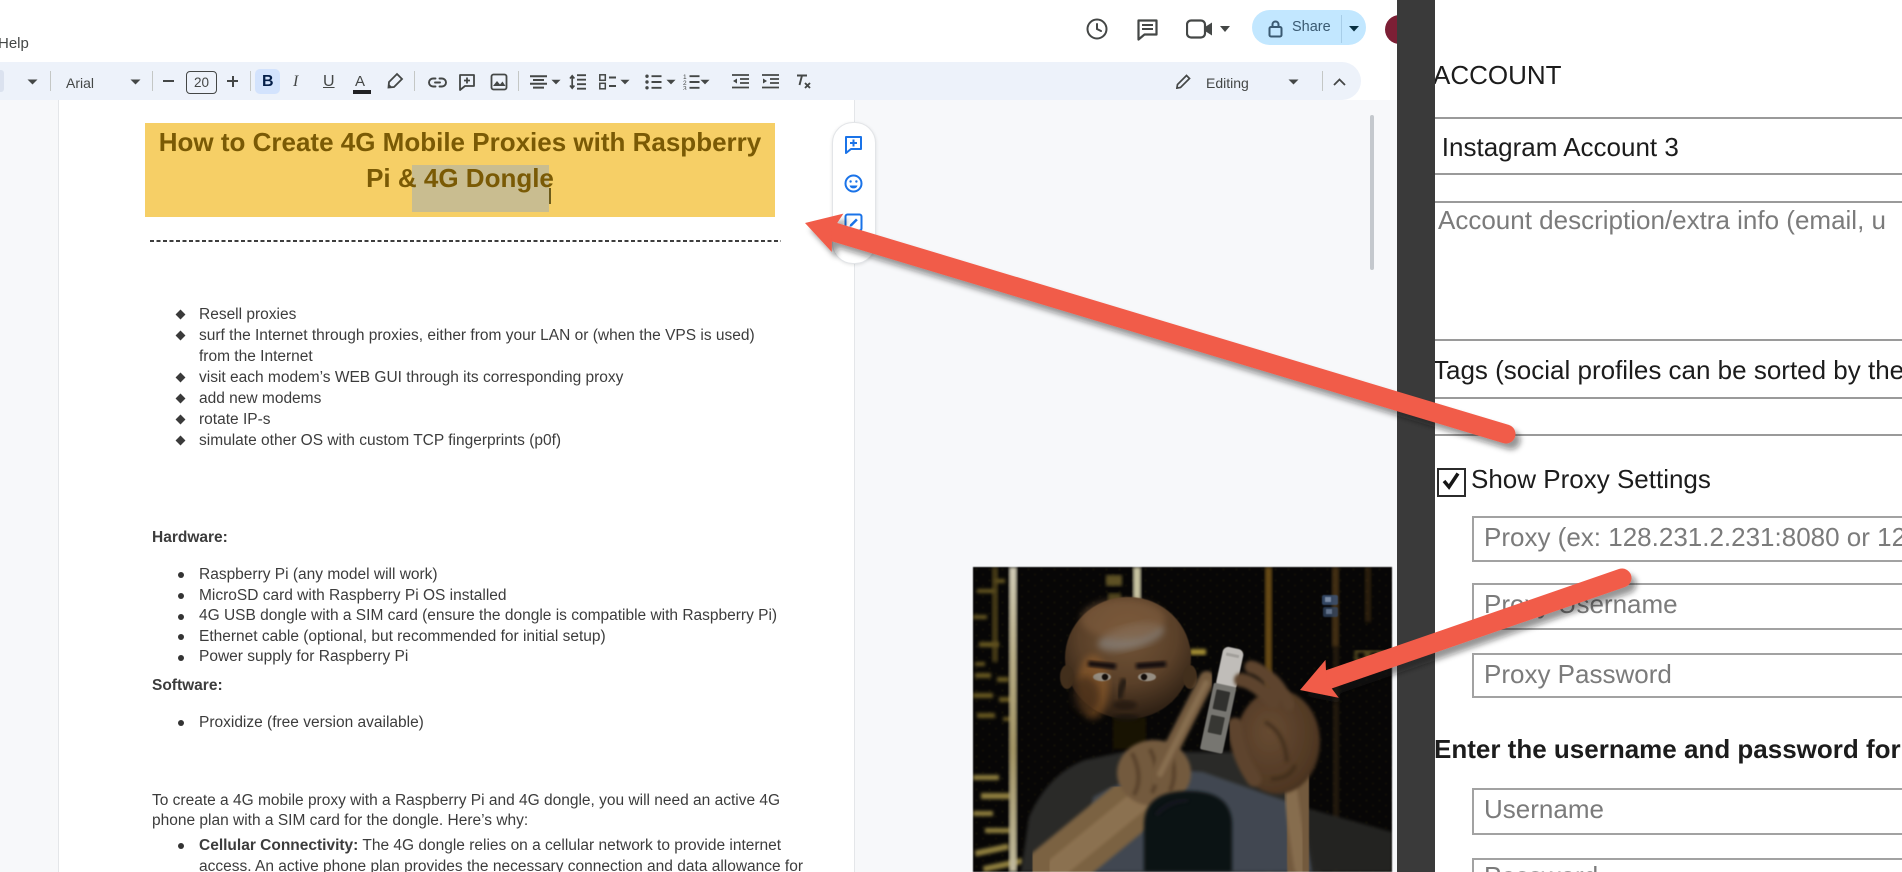  What do you see at coordinates (685, 88) in the screenshot?
I see `svg-text: 3` at bounding box center [685, 88].